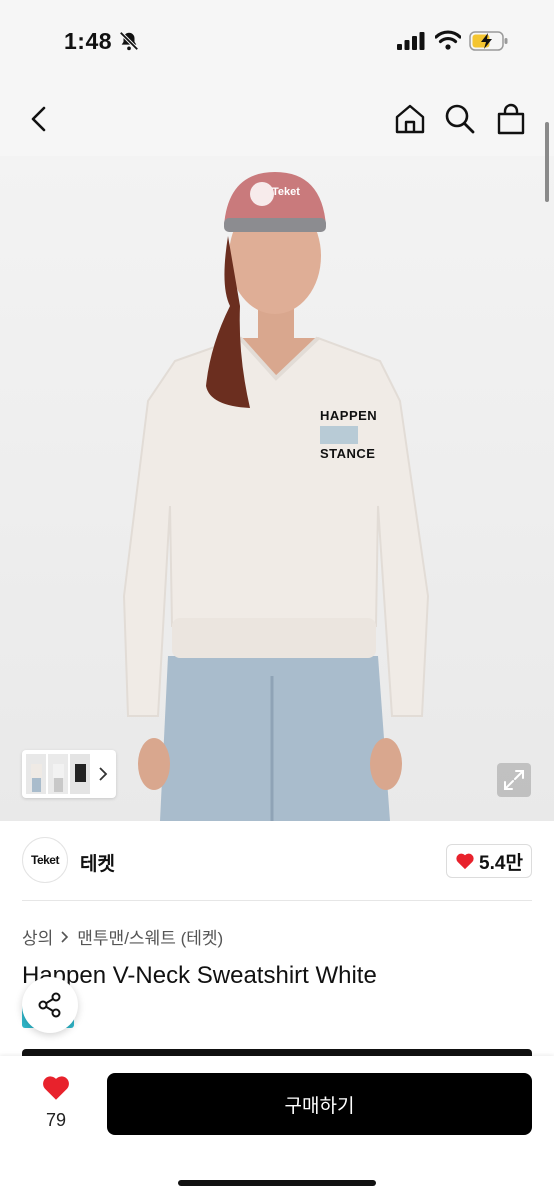  I want to click on home-icon, so click(410, 119).